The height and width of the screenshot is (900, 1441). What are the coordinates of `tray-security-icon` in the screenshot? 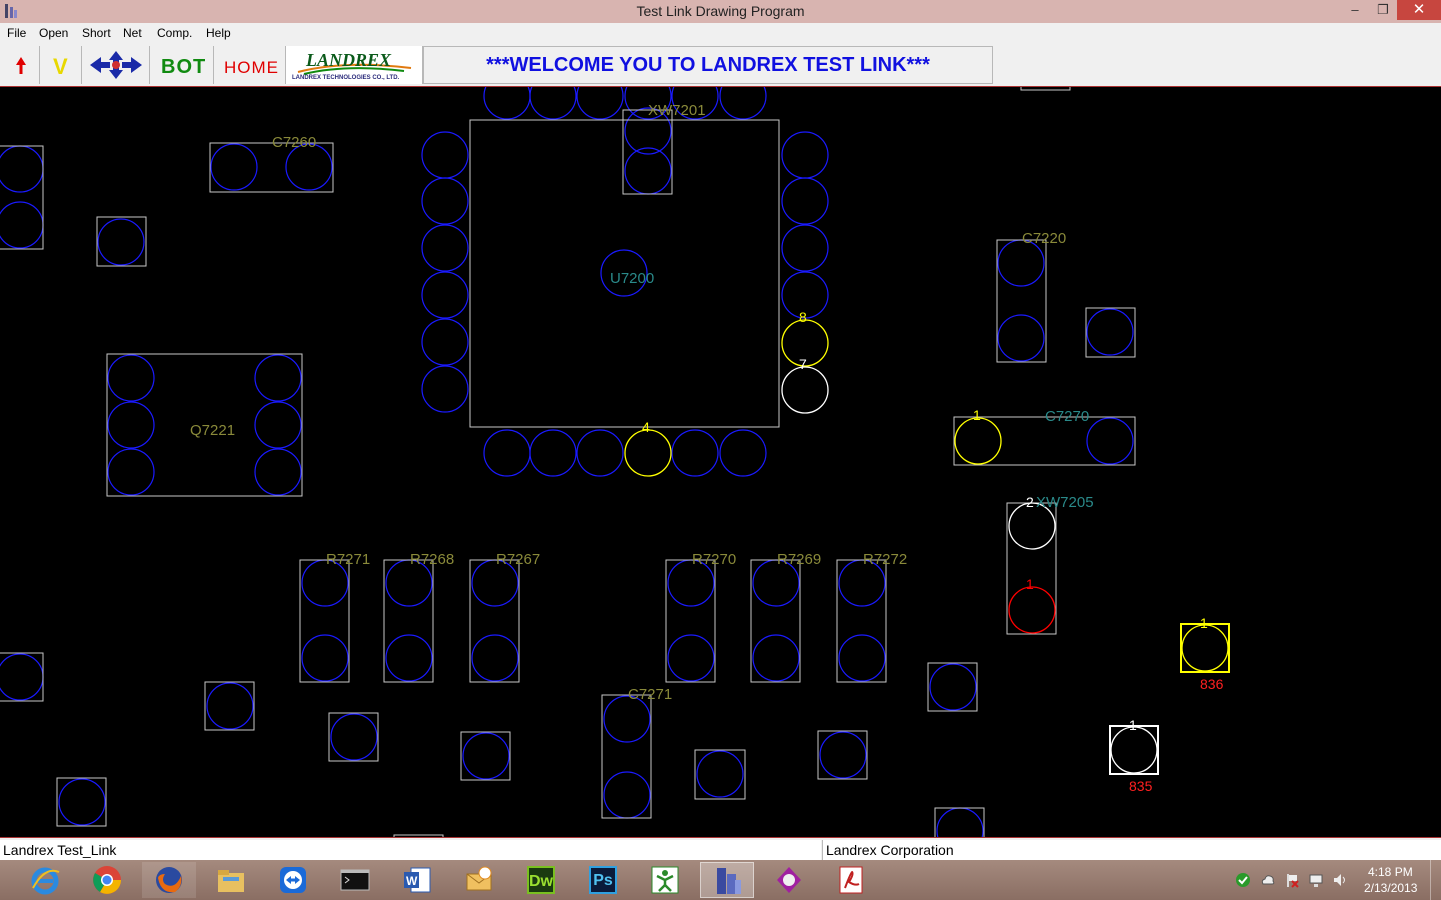 It's located at (1243, 880).